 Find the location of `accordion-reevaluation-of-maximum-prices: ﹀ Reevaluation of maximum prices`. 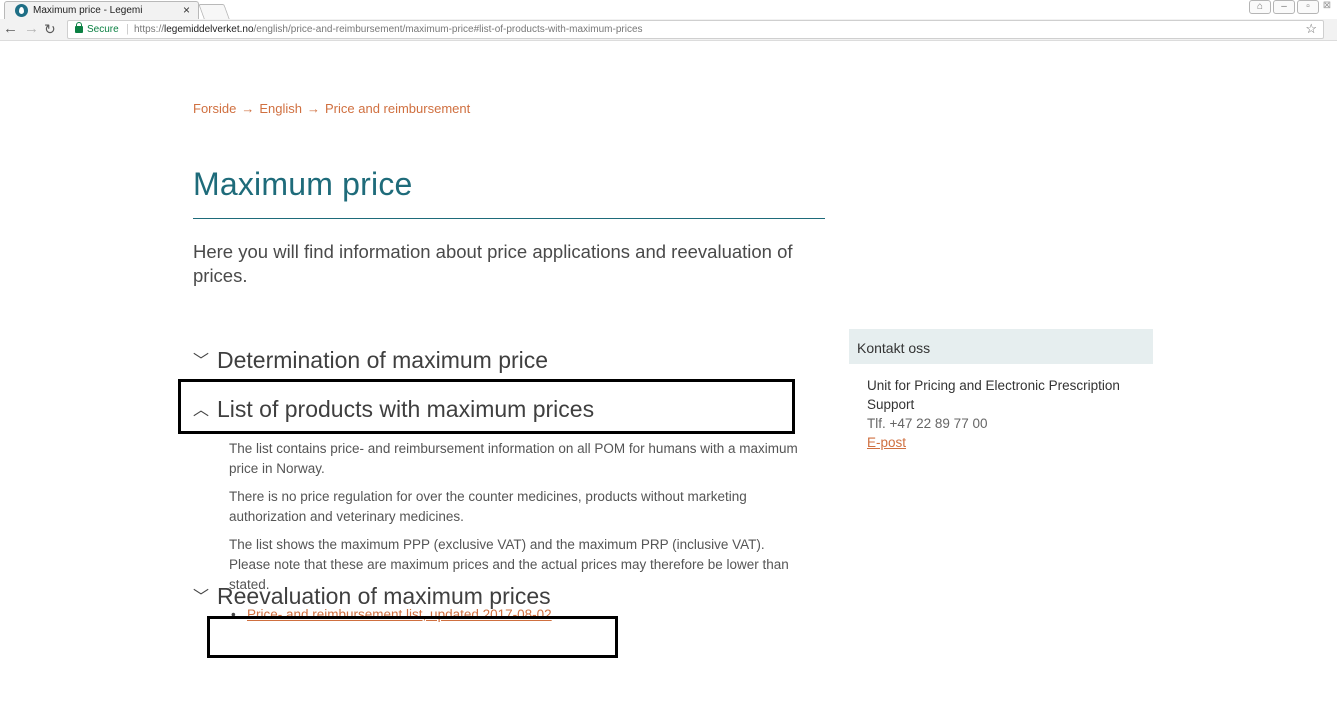

accordion-reevaluation-of-maximum-prices: ﹀ Reevaluation of maximum prices is located at coordinates (372, 596).